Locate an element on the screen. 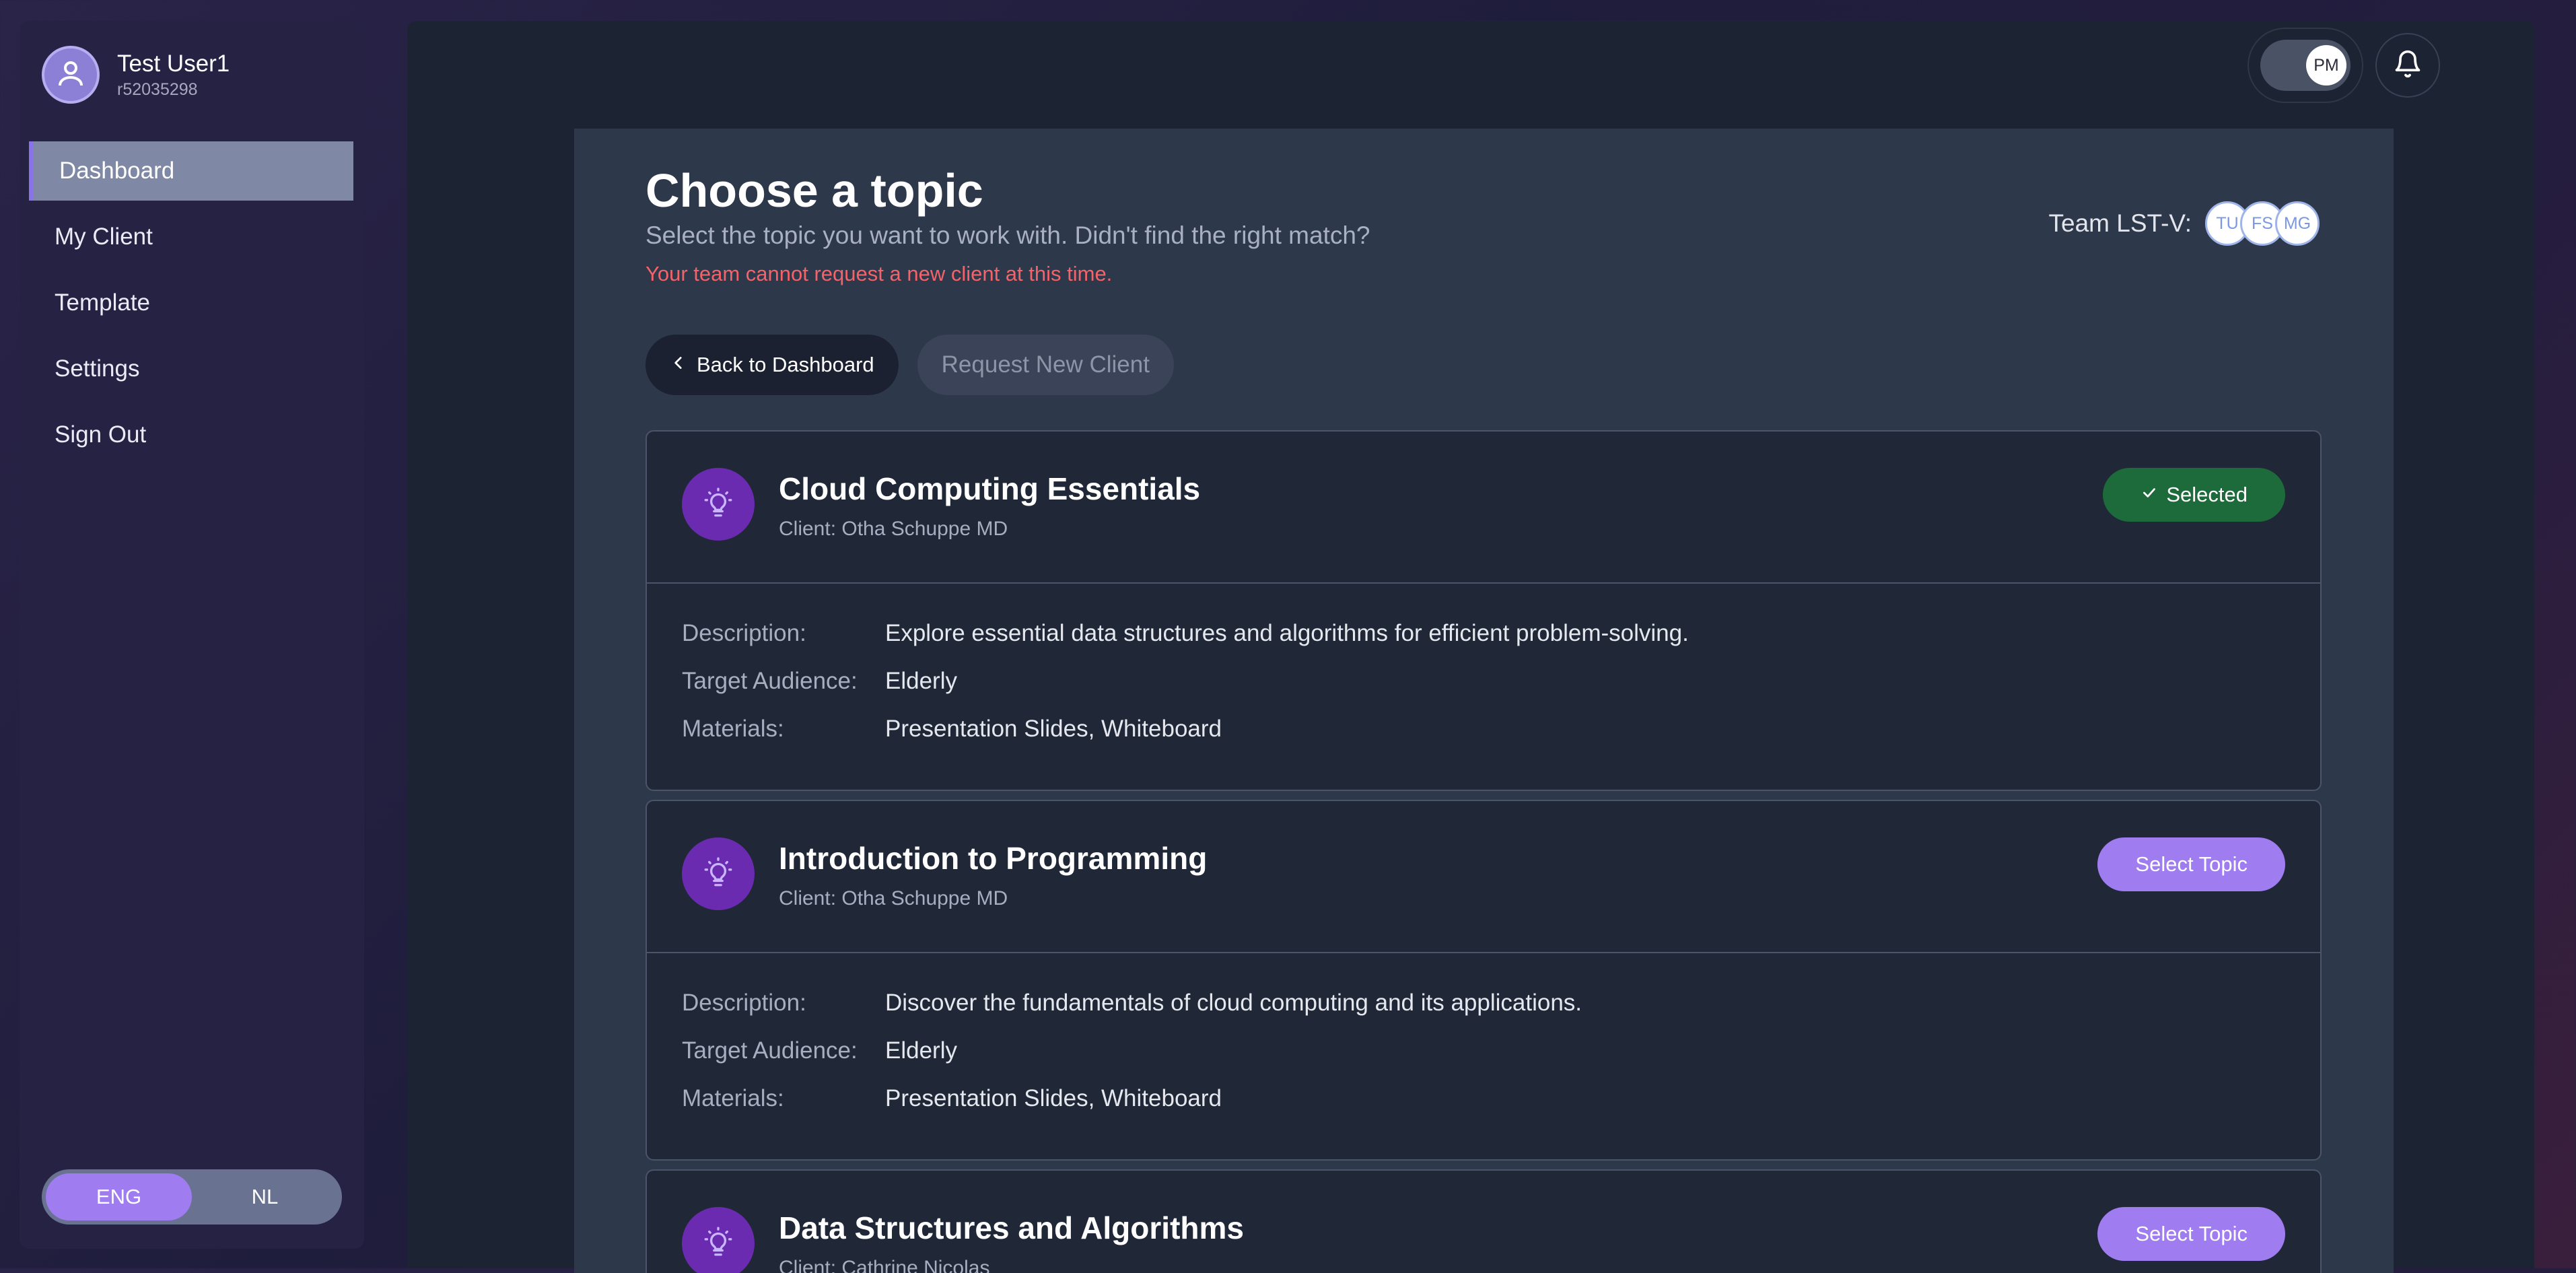  bell-icon is located at coordinates (2408, 65).